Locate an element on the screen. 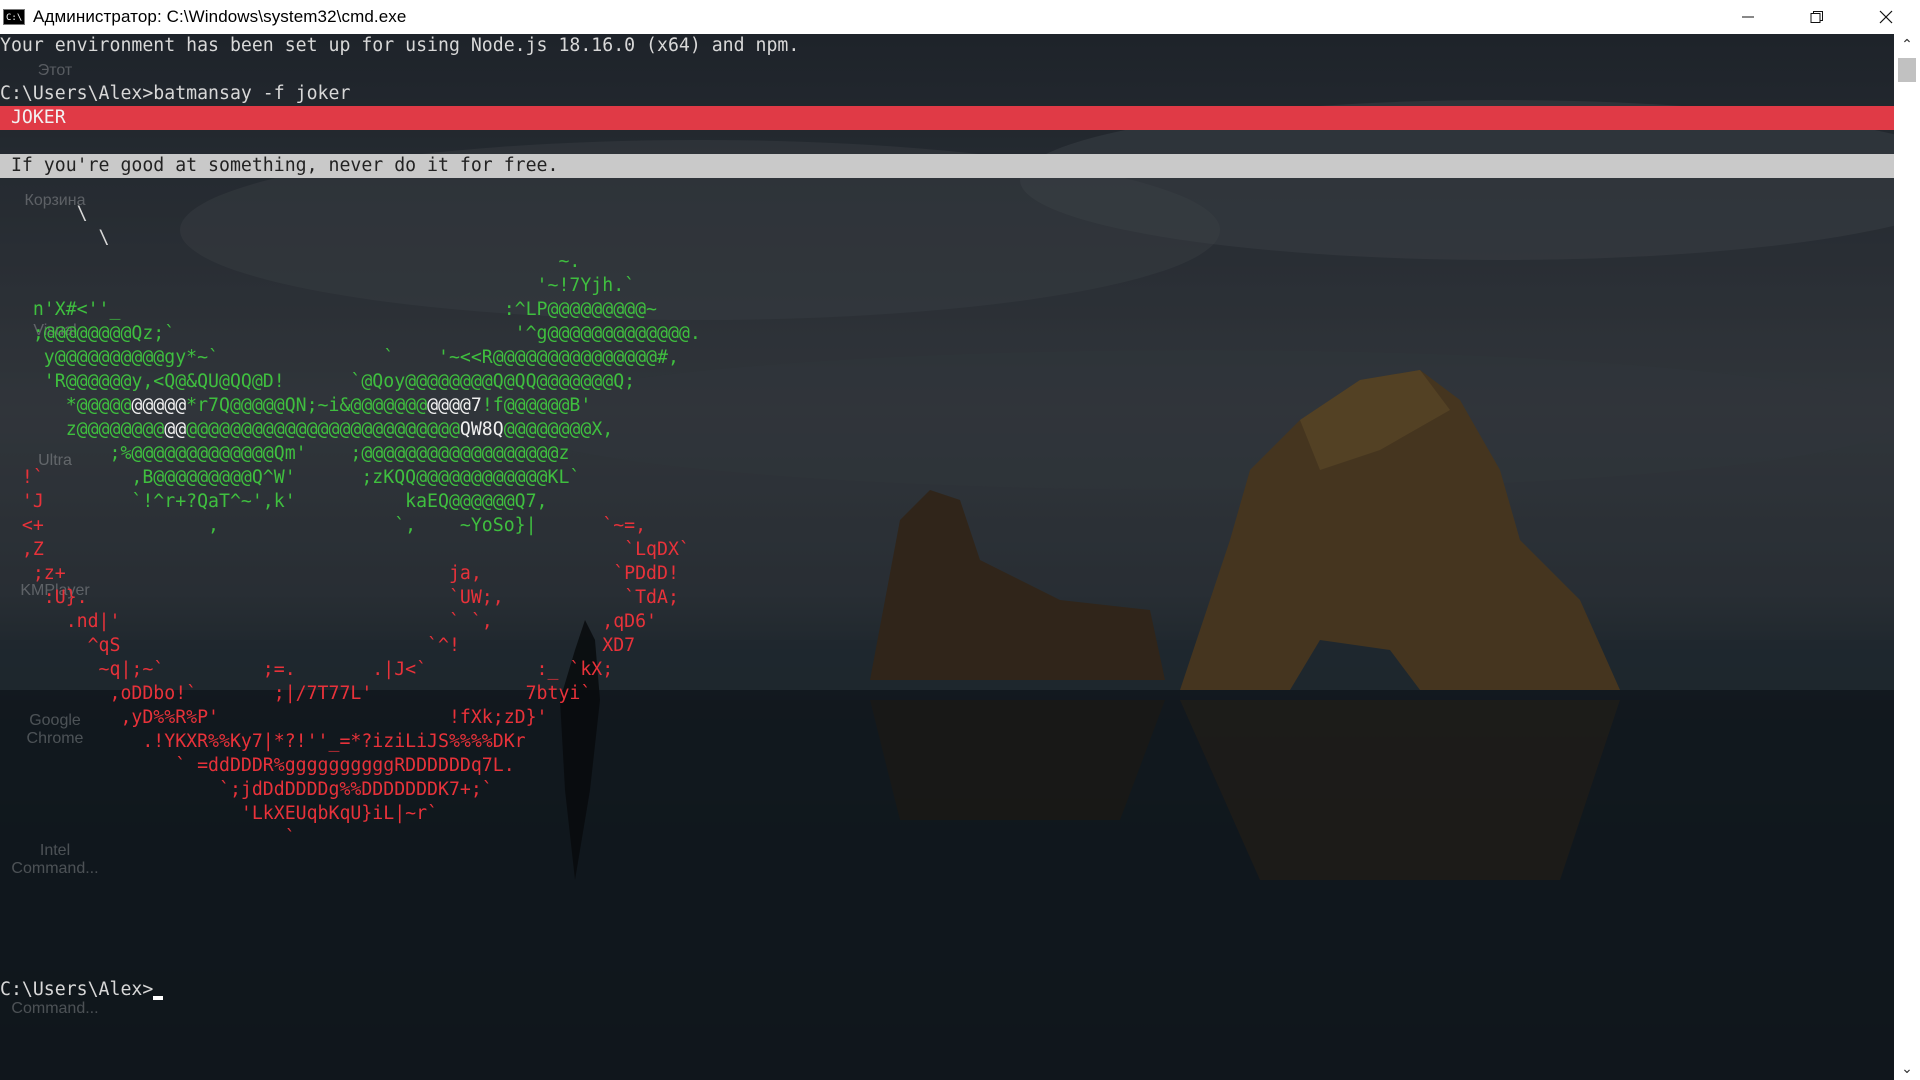  ascii-art-line: ~q|;~` ;=. .|J<` :_ `kX; is located at coordinates (307, 670).